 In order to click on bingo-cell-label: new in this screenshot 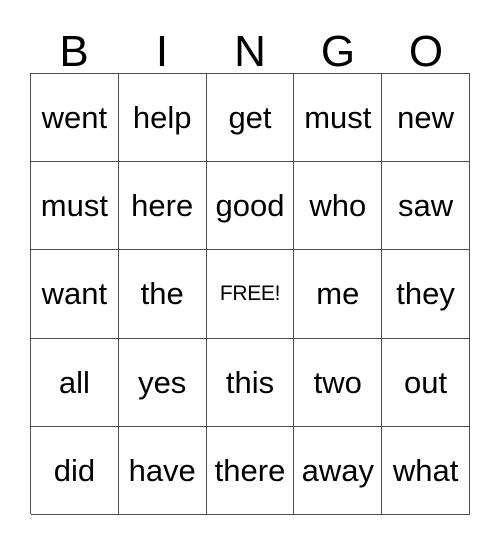, I will do `click(426, 118)`.